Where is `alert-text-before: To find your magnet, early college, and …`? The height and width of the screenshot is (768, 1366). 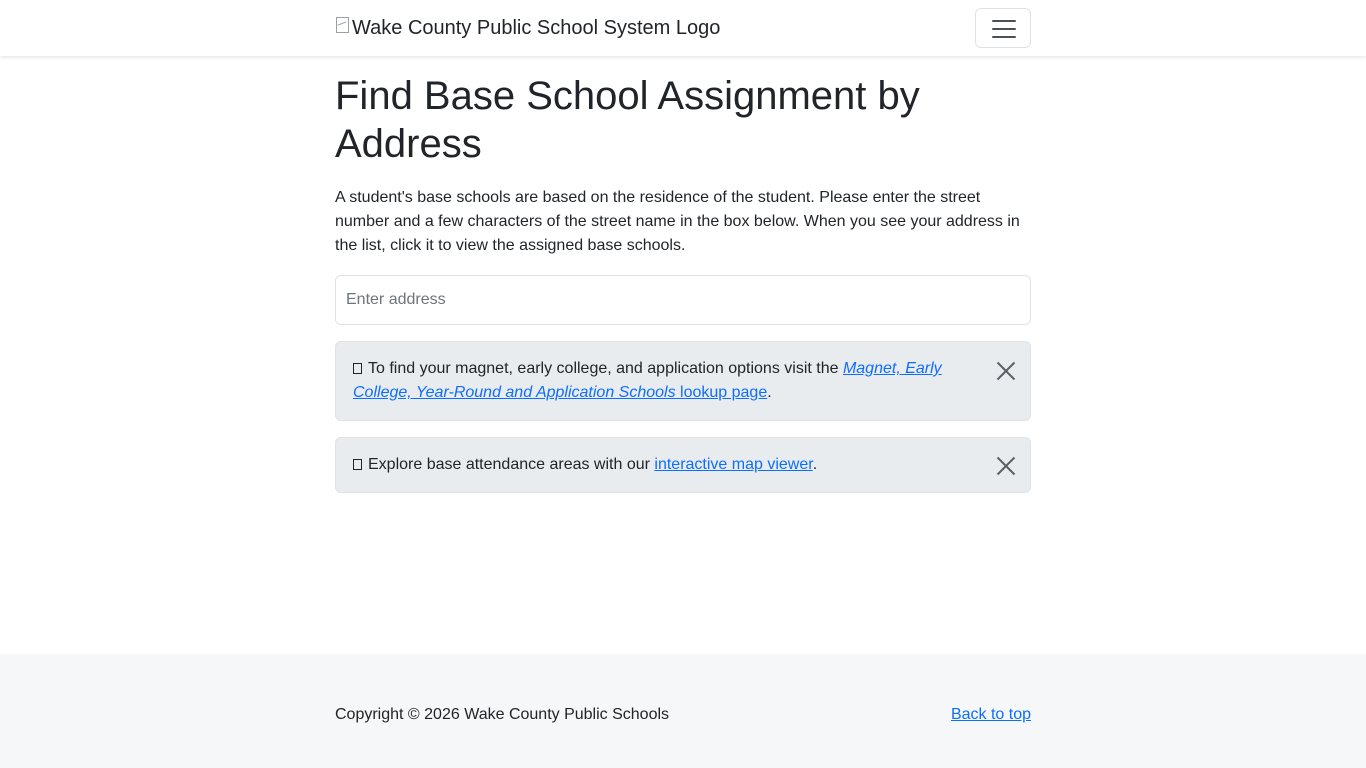
alert-text-before: To find your magnet, early college, and … is located at coordinates (605, 368).